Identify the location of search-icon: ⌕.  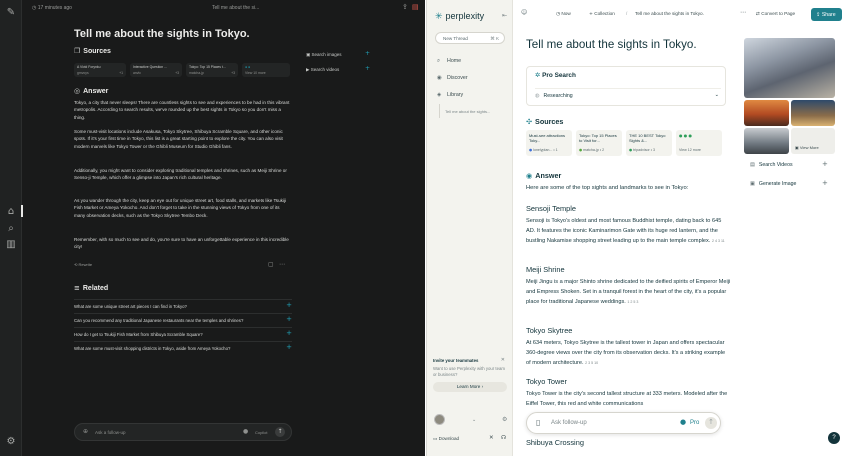
(11, 230).